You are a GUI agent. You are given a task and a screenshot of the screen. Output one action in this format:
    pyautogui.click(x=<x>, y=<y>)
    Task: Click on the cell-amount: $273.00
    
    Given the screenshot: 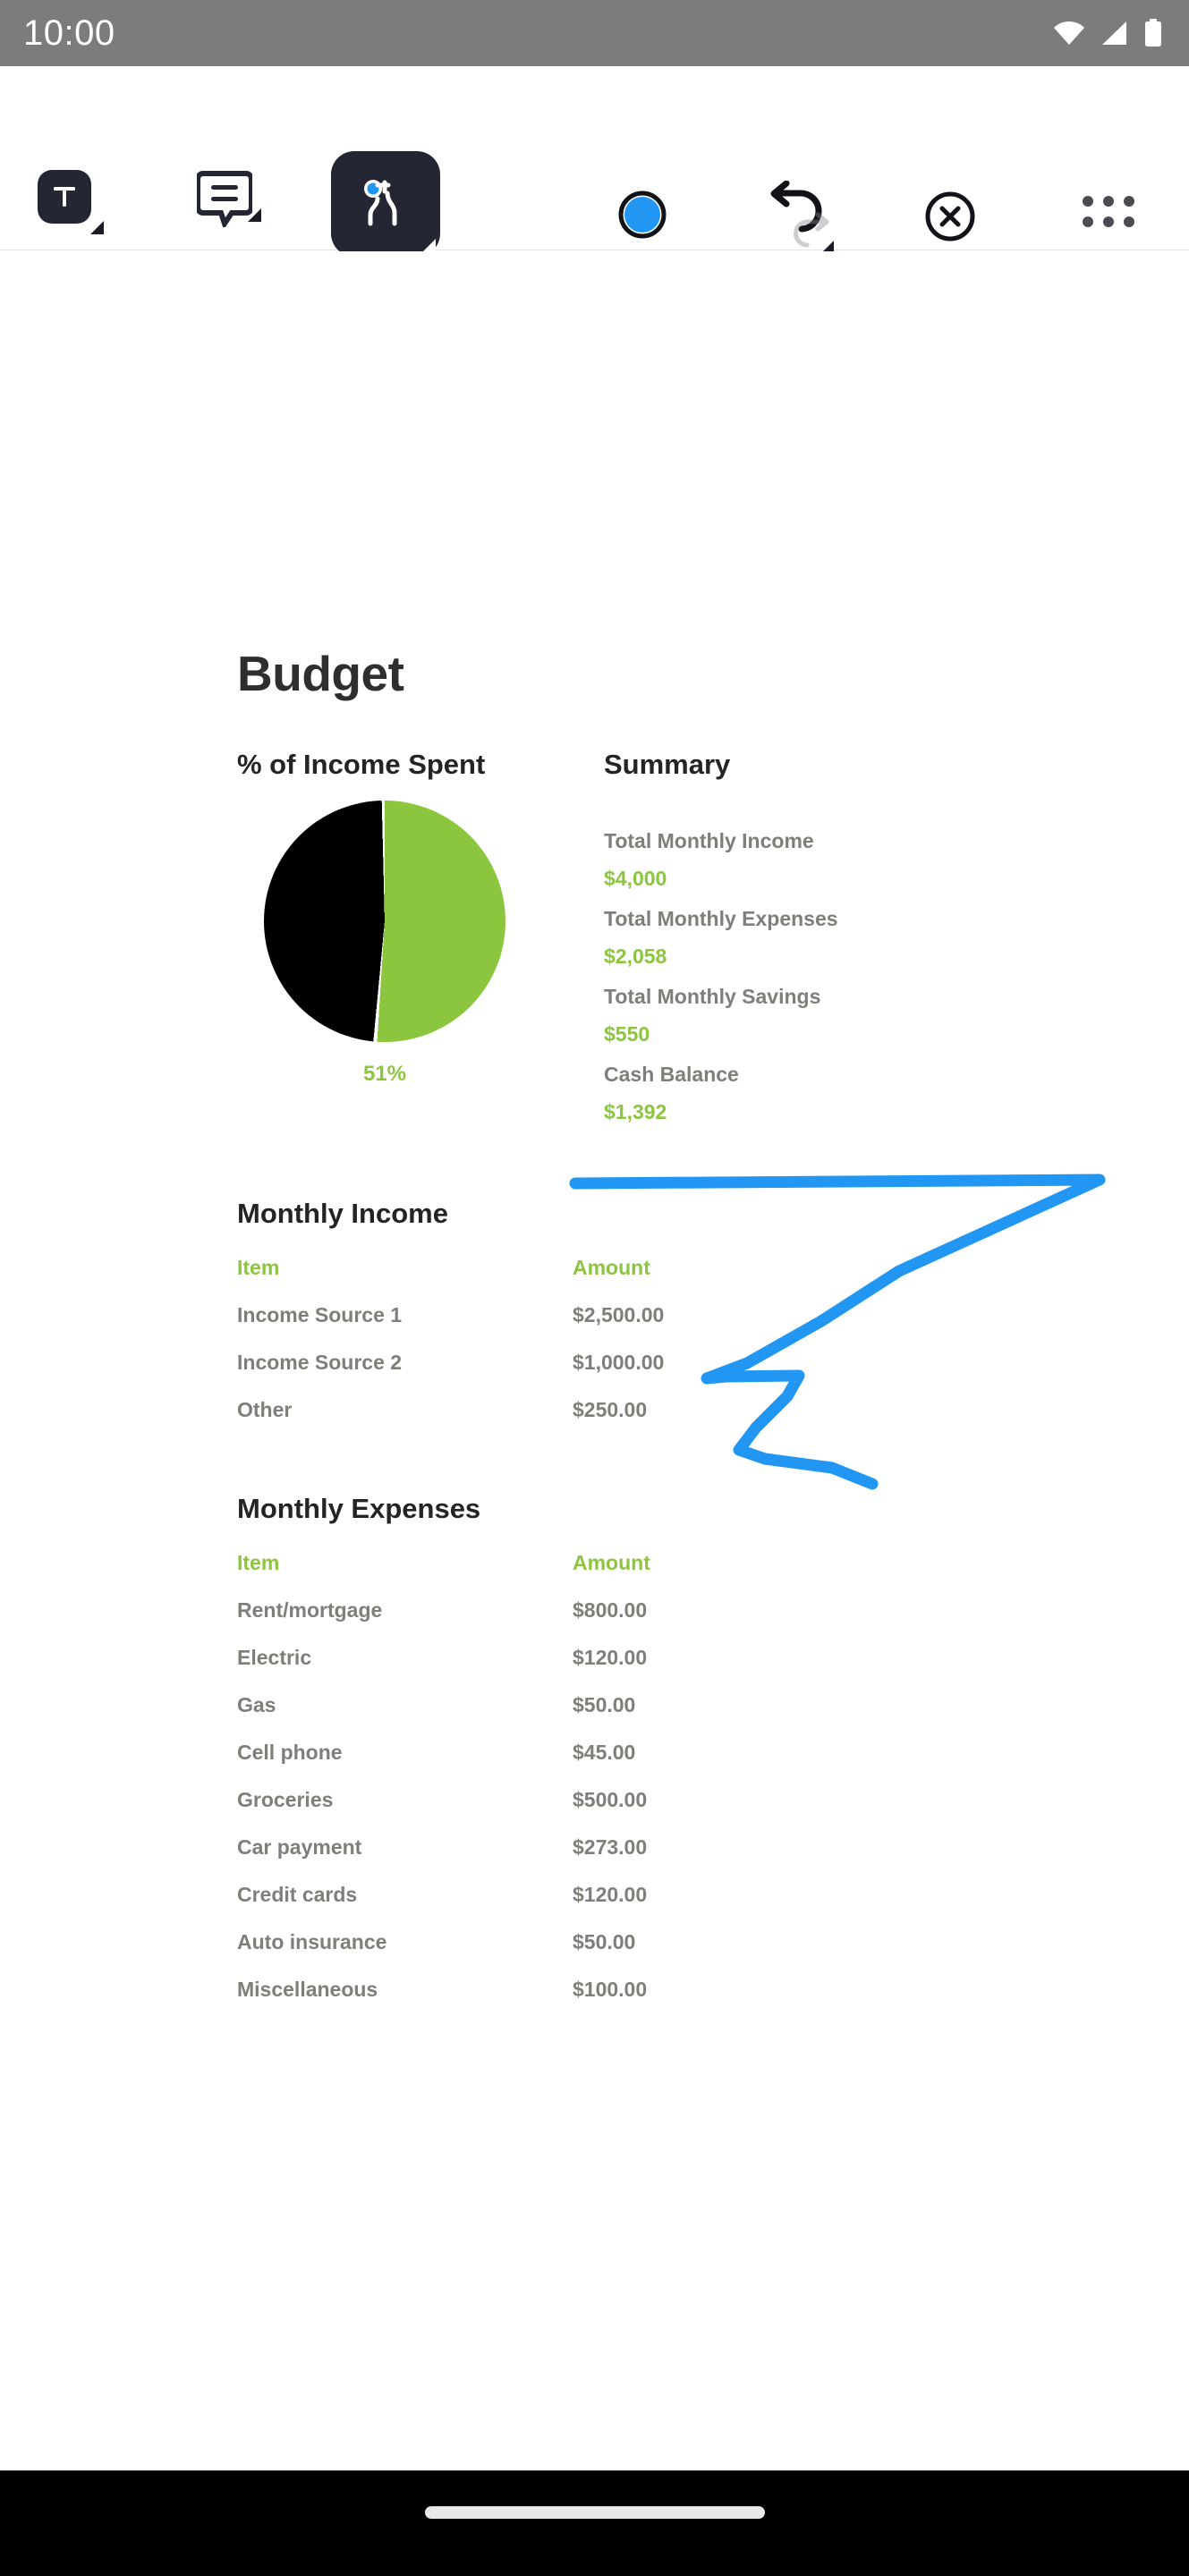 What is the action you would take?
    pyautogui.click(x=610, y=1847)
    